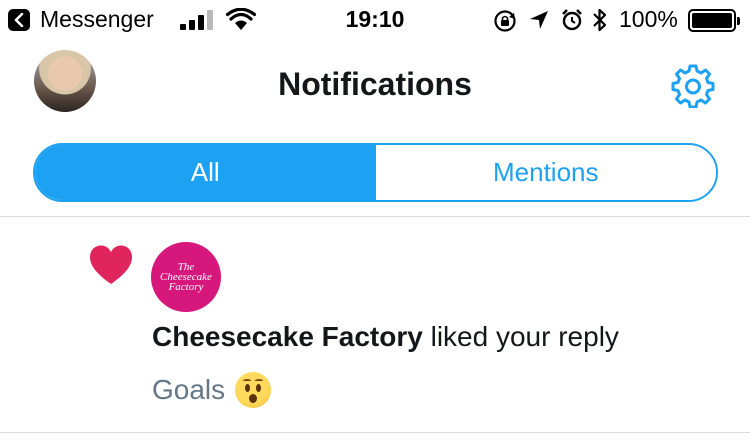  Describe the element at coordinates (600, 20) in the screenshot. I see `bluetooth-icon` at that location.